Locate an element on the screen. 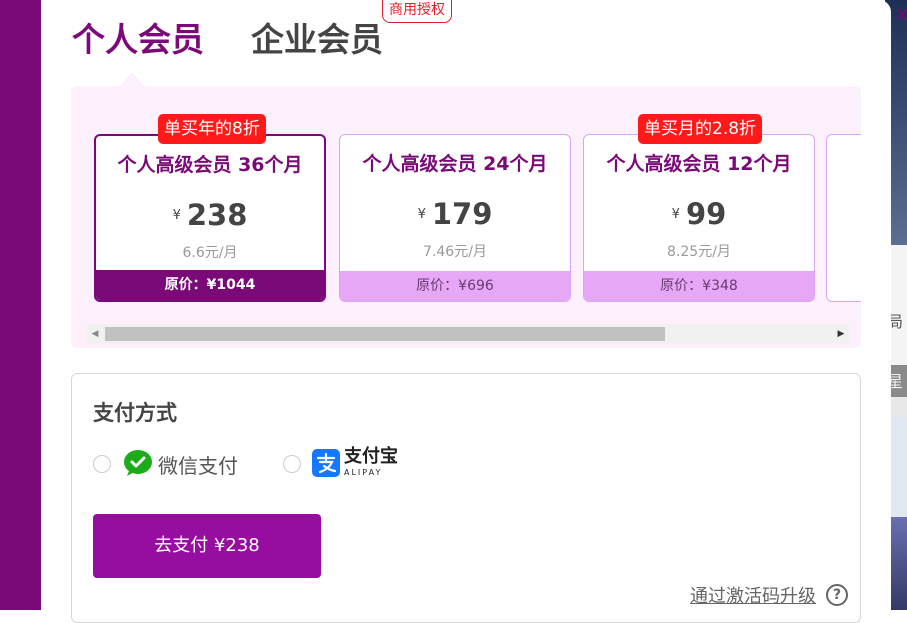  original-price: 原价：¥348 is located at coordinates (699, 286).